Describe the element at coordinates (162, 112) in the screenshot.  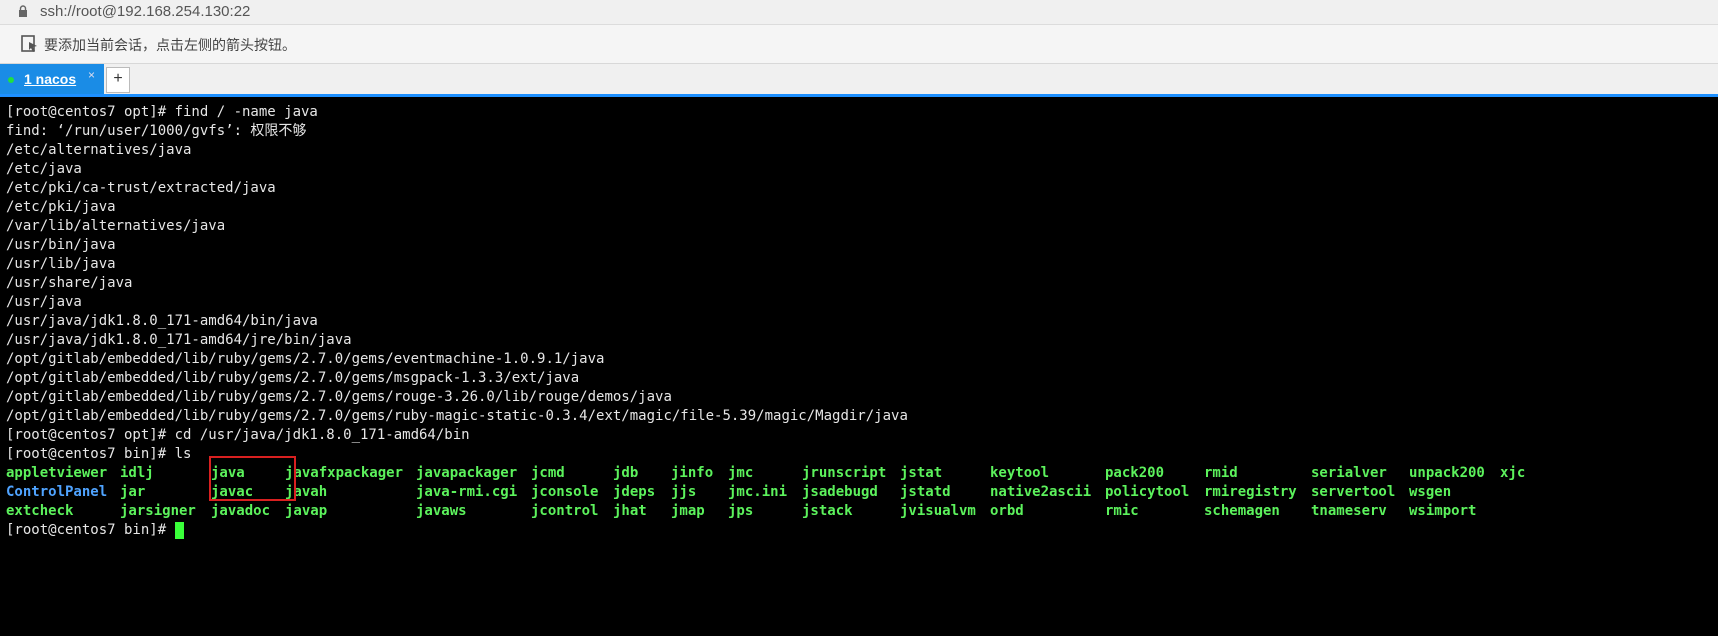
I see `terminal-line: [root@centos7 opt]# find / -name java` at that location.